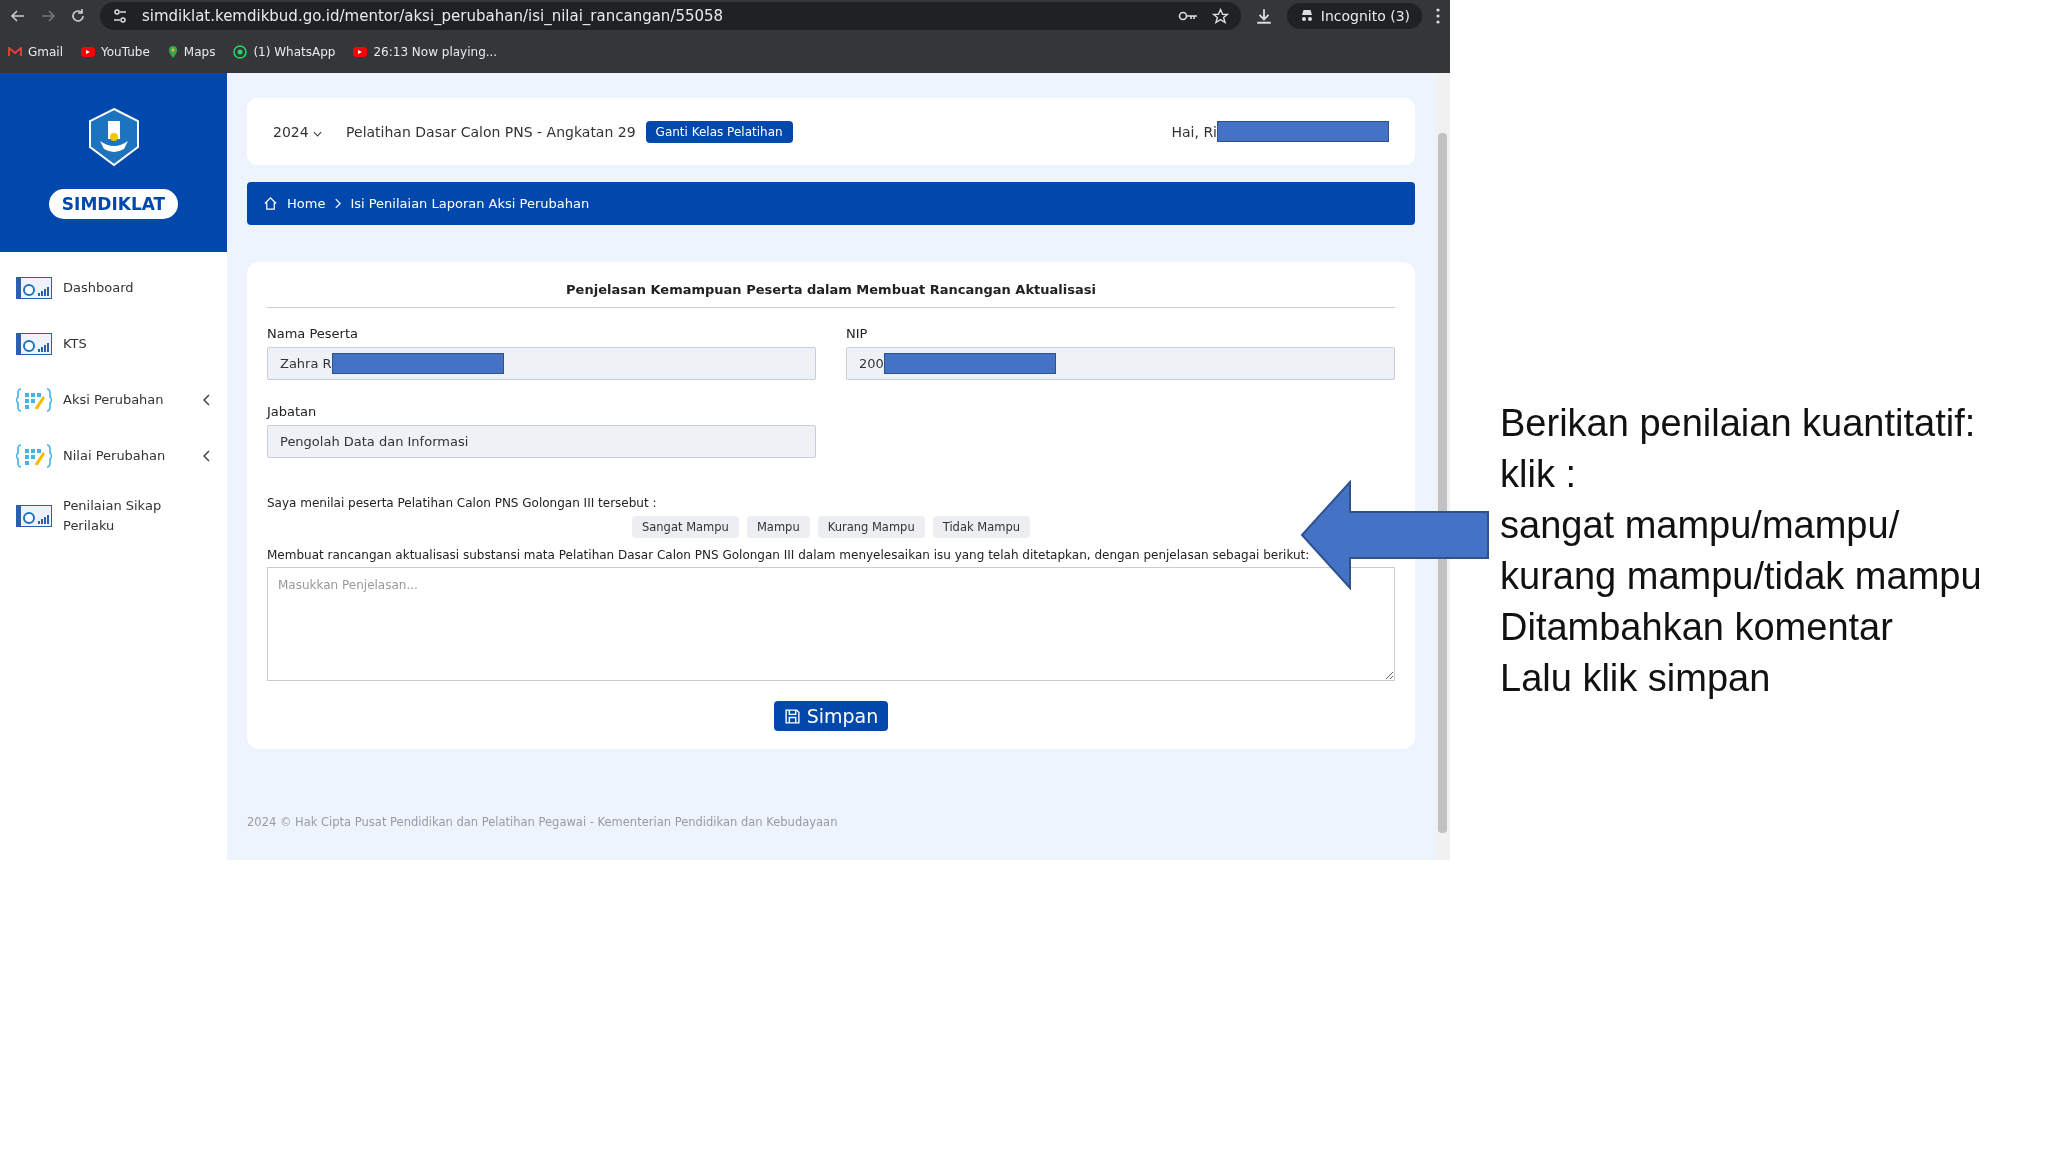 This screenshot has height=1152, width=2048. What do you see at coordinates (113, 344) in the screenshot?
I see `sidebar-item: KTS` at bounding box center [113, 344].